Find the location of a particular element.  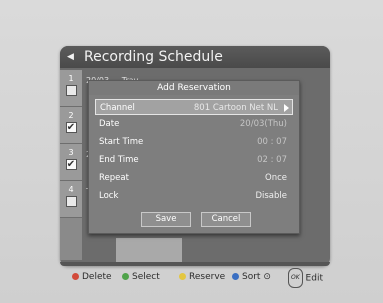

row-number: 2 is located at coordinates (71, 115).